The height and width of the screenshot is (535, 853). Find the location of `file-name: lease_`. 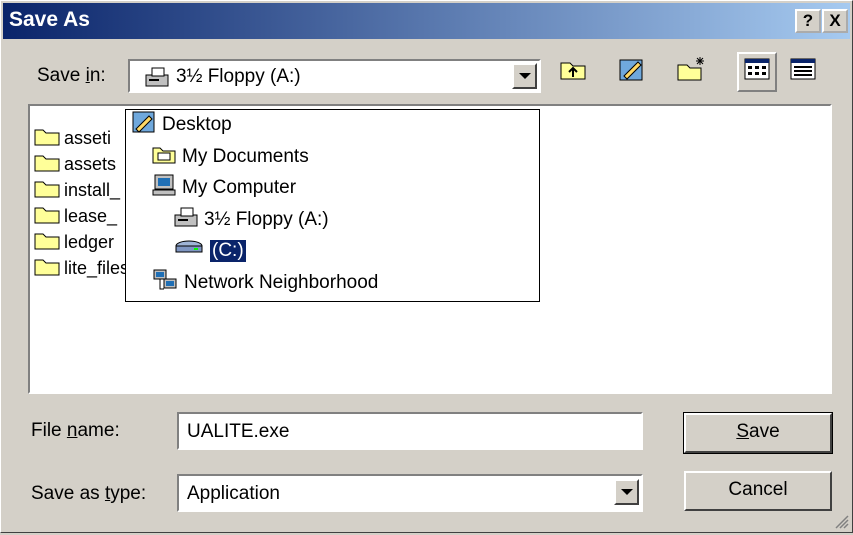

file-name: lease_ is located at coordinates (91, 215).